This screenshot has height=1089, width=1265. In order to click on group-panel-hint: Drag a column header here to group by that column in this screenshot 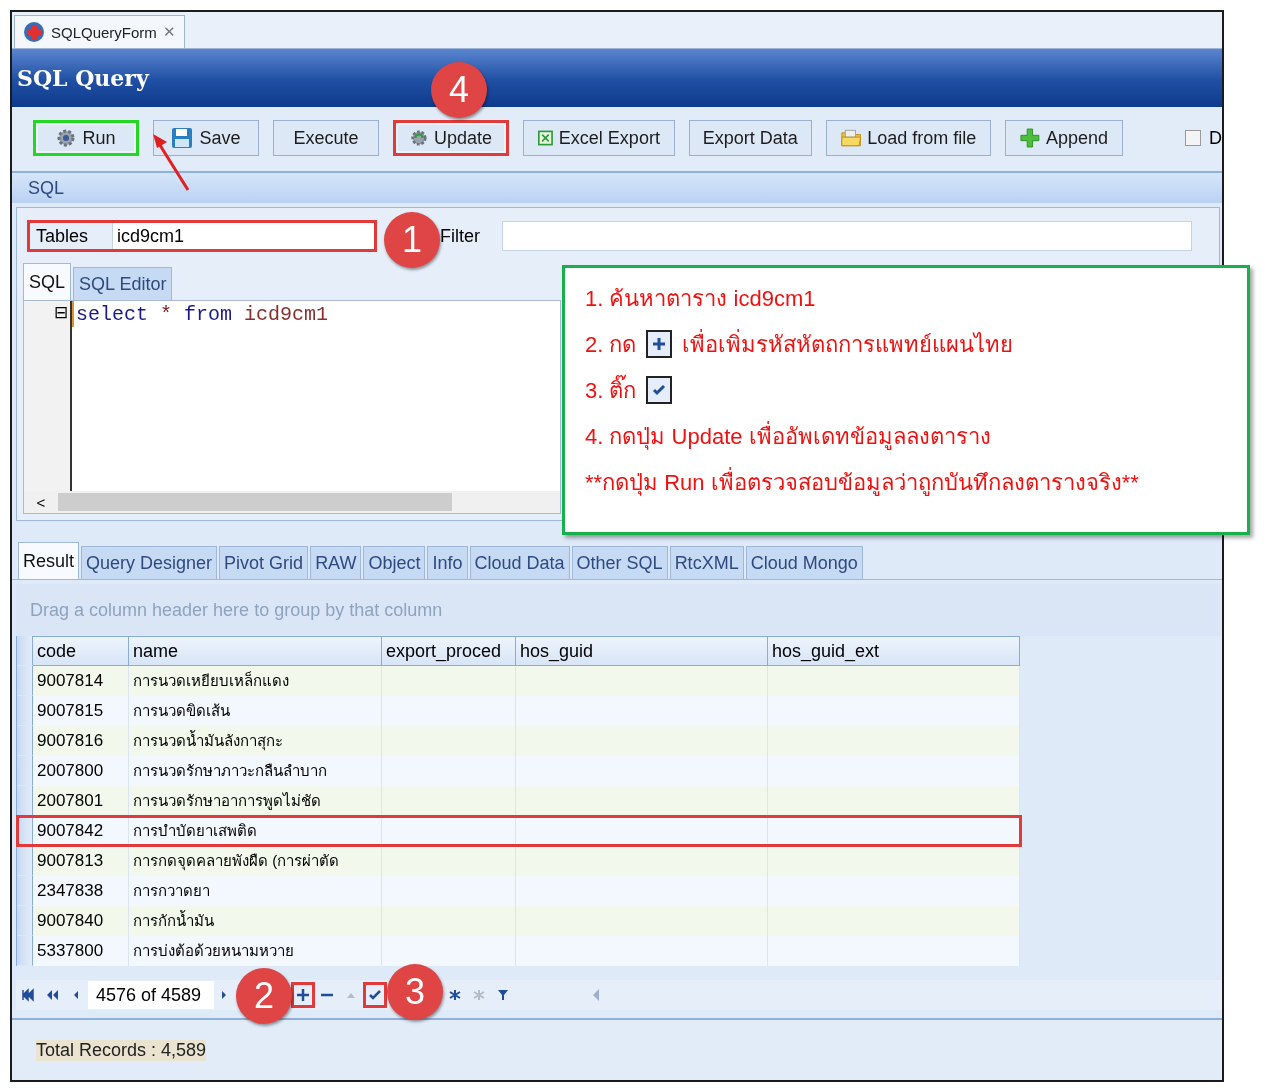, I will do `click(236, 610)`.